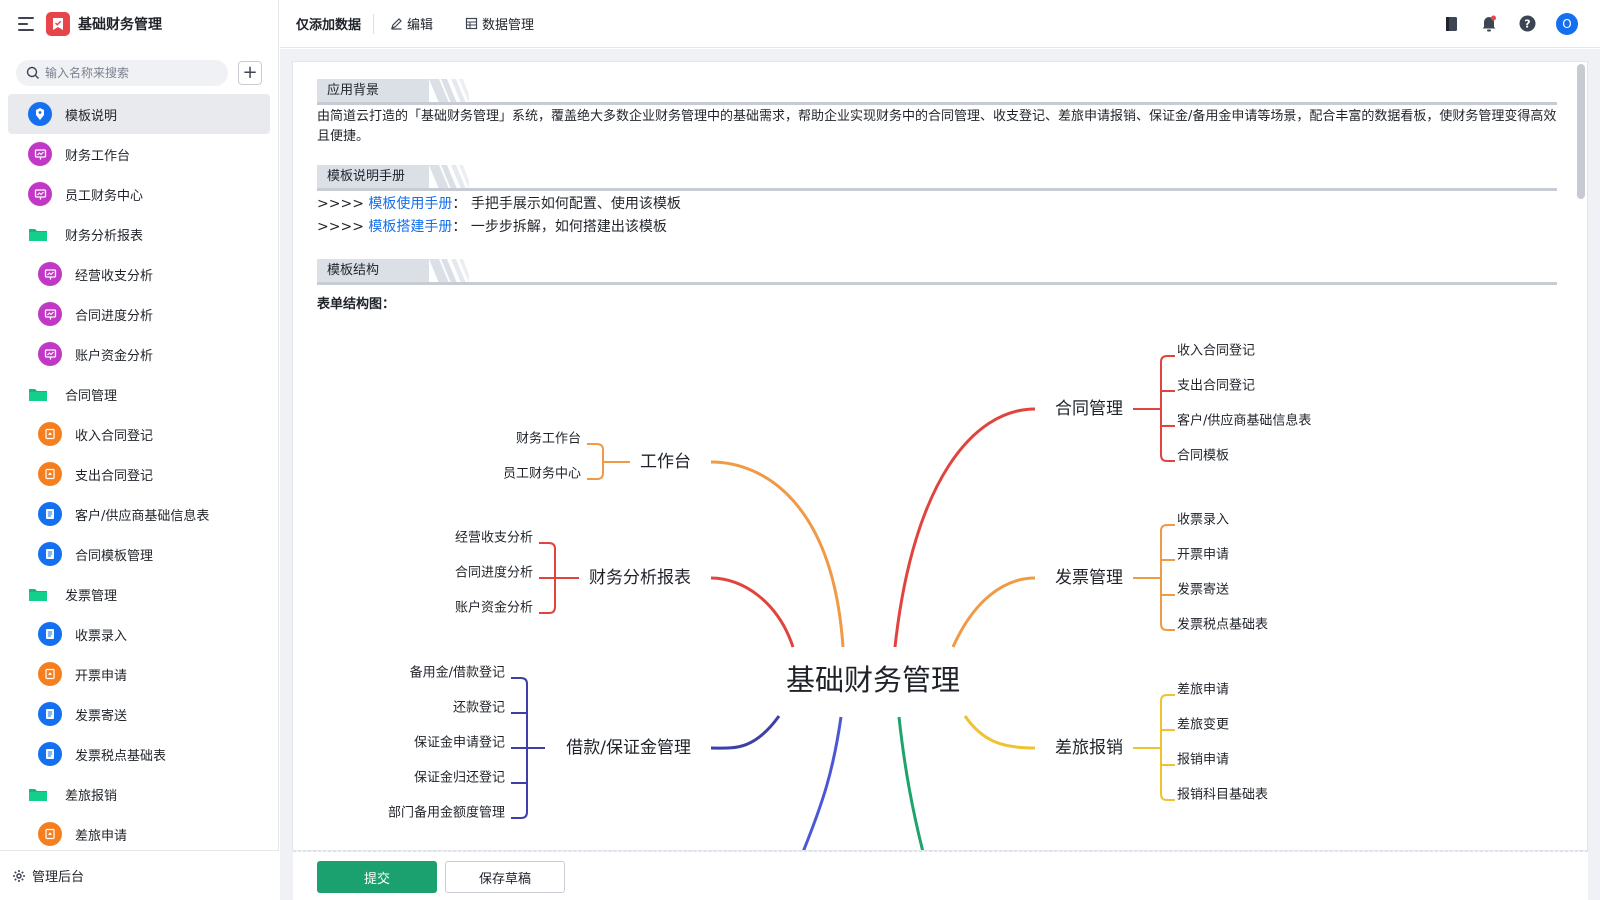  I want to click on app-title: 基础财务管理, so click(120, 25).